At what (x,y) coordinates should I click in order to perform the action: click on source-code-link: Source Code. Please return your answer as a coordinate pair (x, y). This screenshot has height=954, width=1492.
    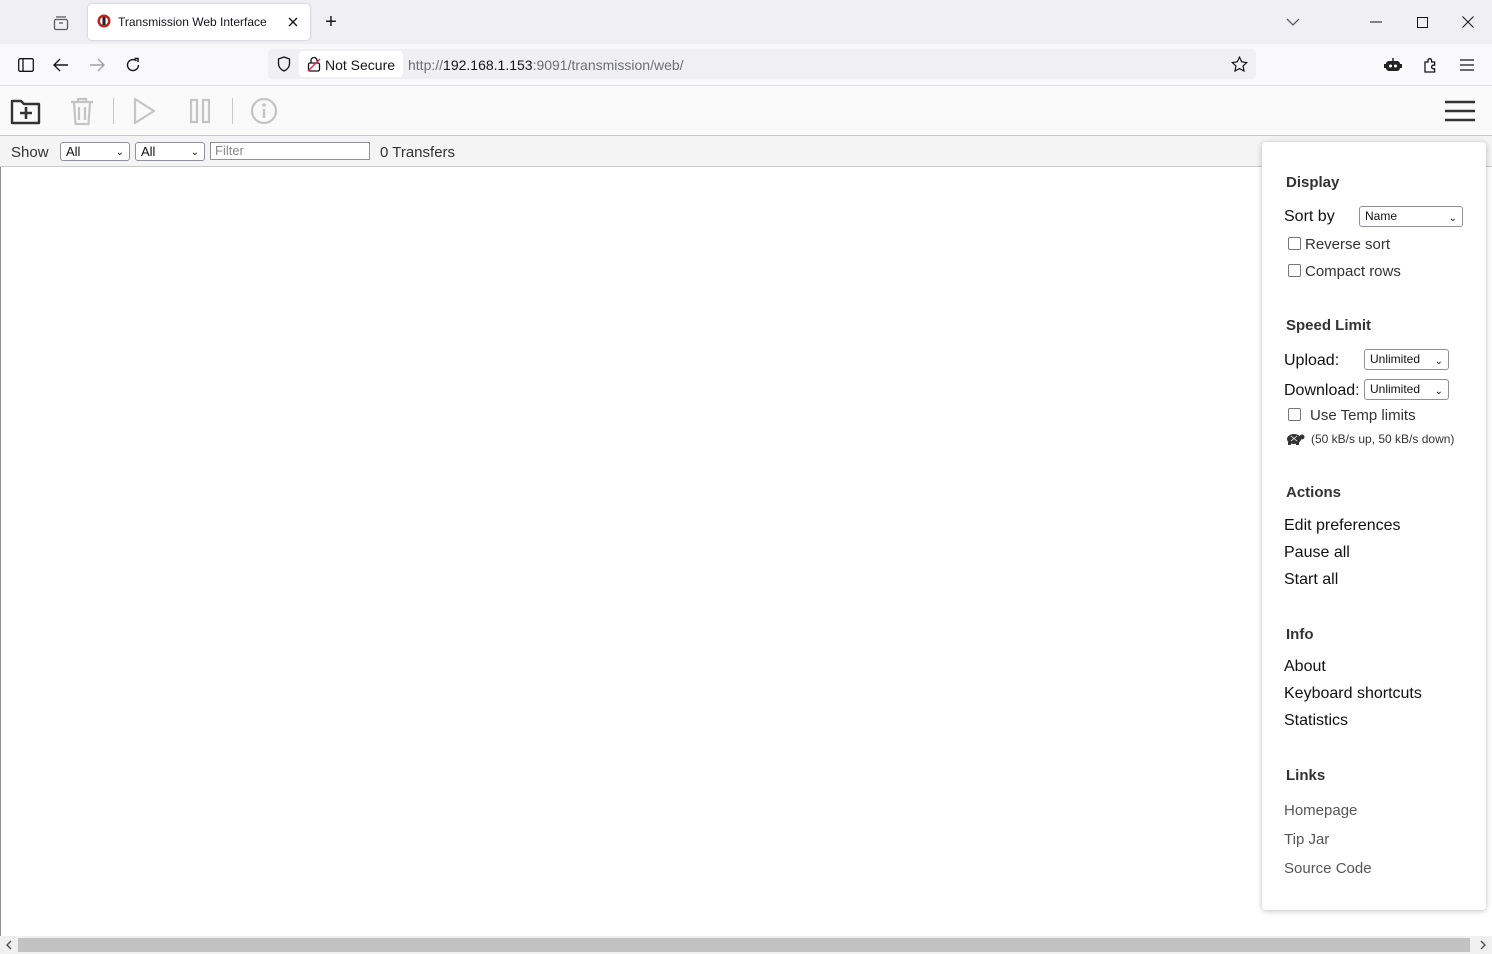
    Looking at the image, I should click on (1328, 868).